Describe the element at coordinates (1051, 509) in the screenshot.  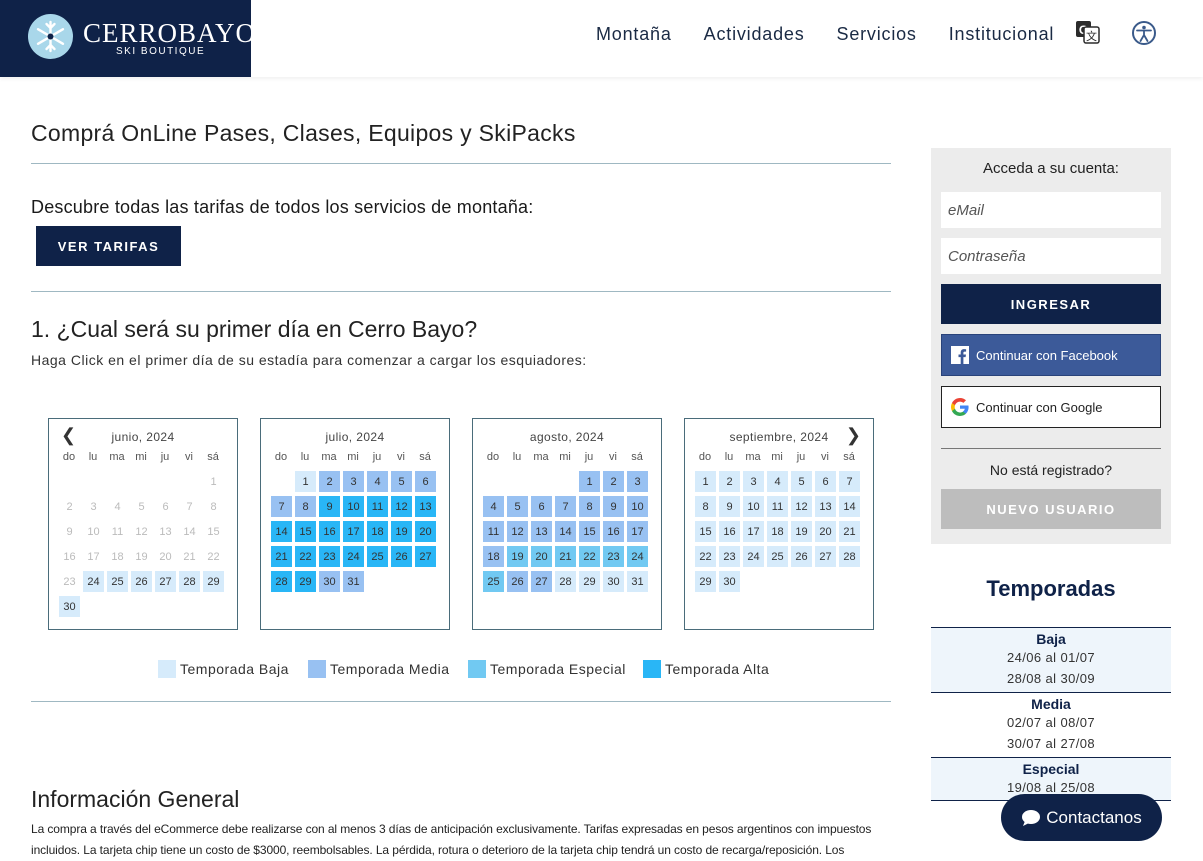
I see `new-user-button: NUEVO USUARIO` at that location.